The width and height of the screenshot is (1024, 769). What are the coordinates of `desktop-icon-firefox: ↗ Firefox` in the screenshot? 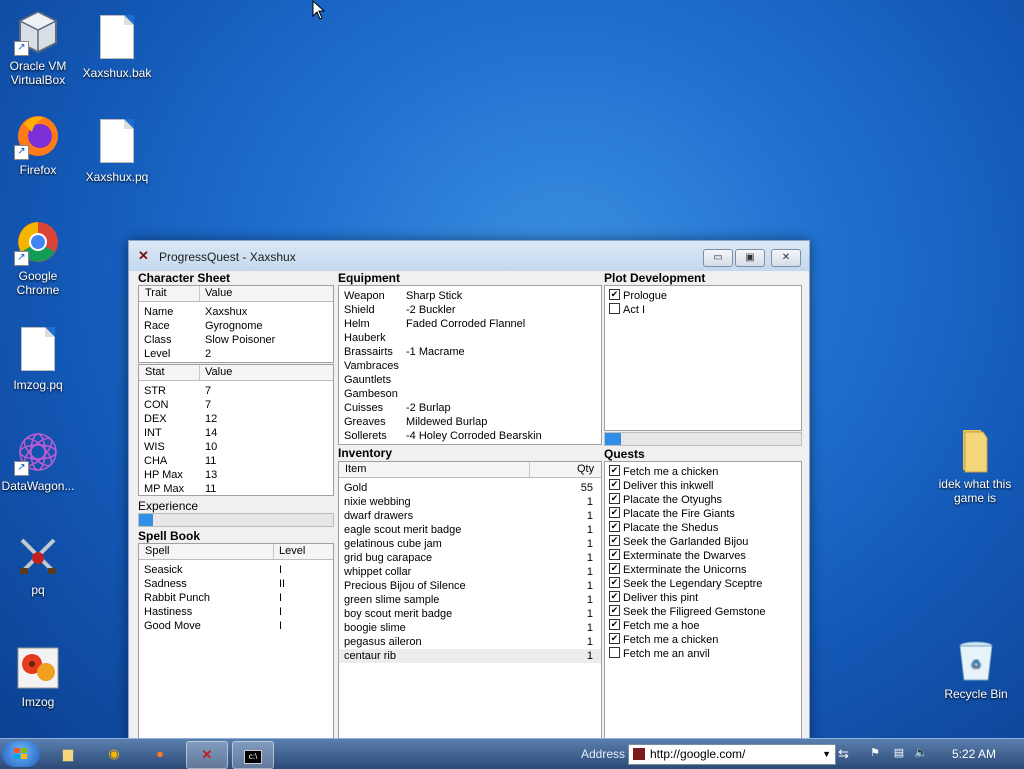 It's located at (38, 144).